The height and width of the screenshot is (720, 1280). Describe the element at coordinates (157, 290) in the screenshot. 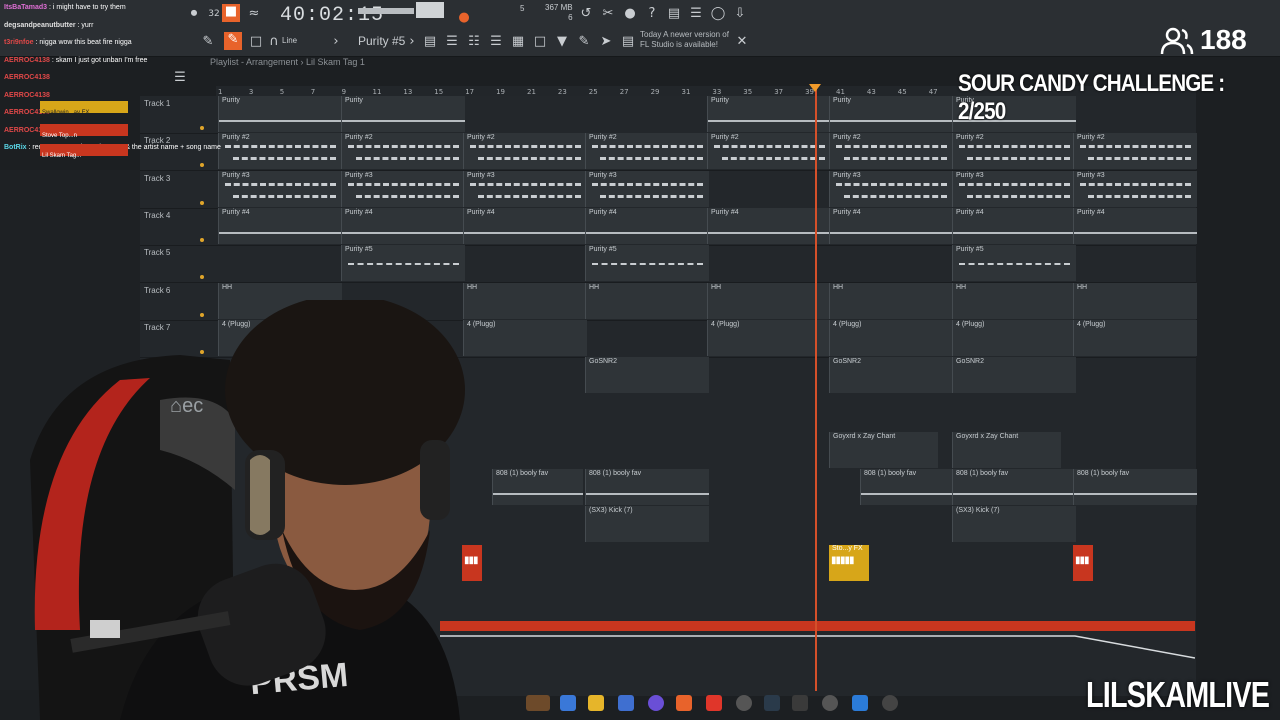

I see `track-label: Track 6` at that location.